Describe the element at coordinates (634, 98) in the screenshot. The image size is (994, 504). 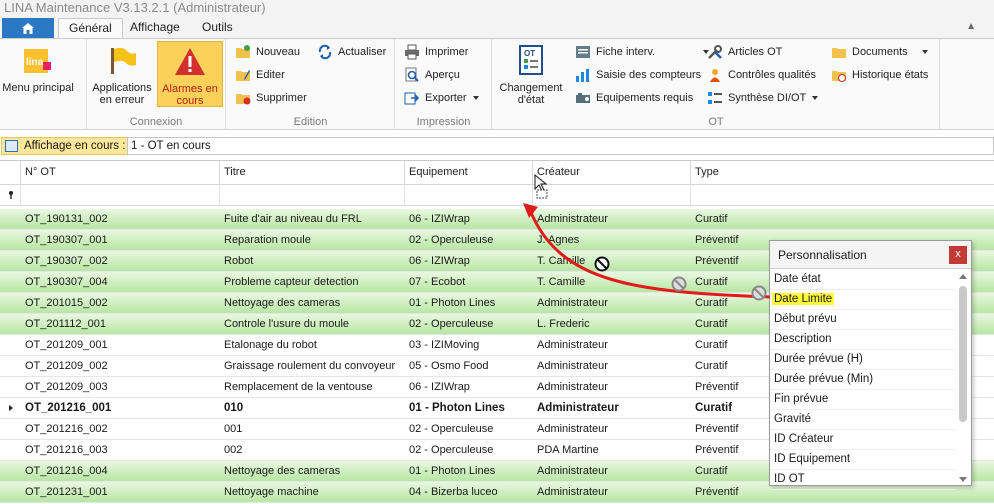
I see `equipements-requis-button: Equipements requis` at that location.